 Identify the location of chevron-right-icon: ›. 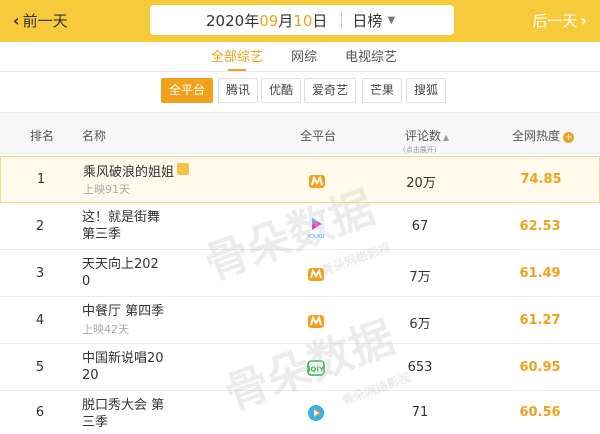
(583, 20).